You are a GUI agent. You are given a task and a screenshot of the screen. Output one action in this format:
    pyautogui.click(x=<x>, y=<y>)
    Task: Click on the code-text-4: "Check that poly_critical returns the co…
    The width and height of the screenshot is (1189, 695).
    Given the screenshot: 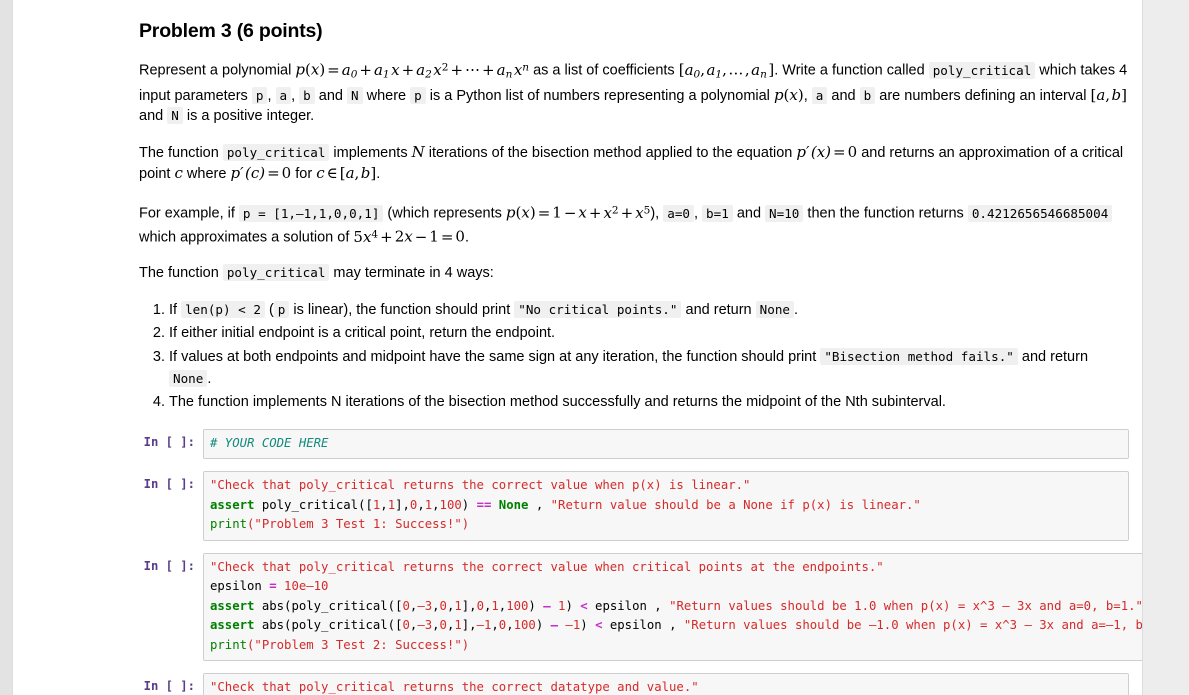 What is the action you would take?
    pyautogui.click(x=666, y=686)
    